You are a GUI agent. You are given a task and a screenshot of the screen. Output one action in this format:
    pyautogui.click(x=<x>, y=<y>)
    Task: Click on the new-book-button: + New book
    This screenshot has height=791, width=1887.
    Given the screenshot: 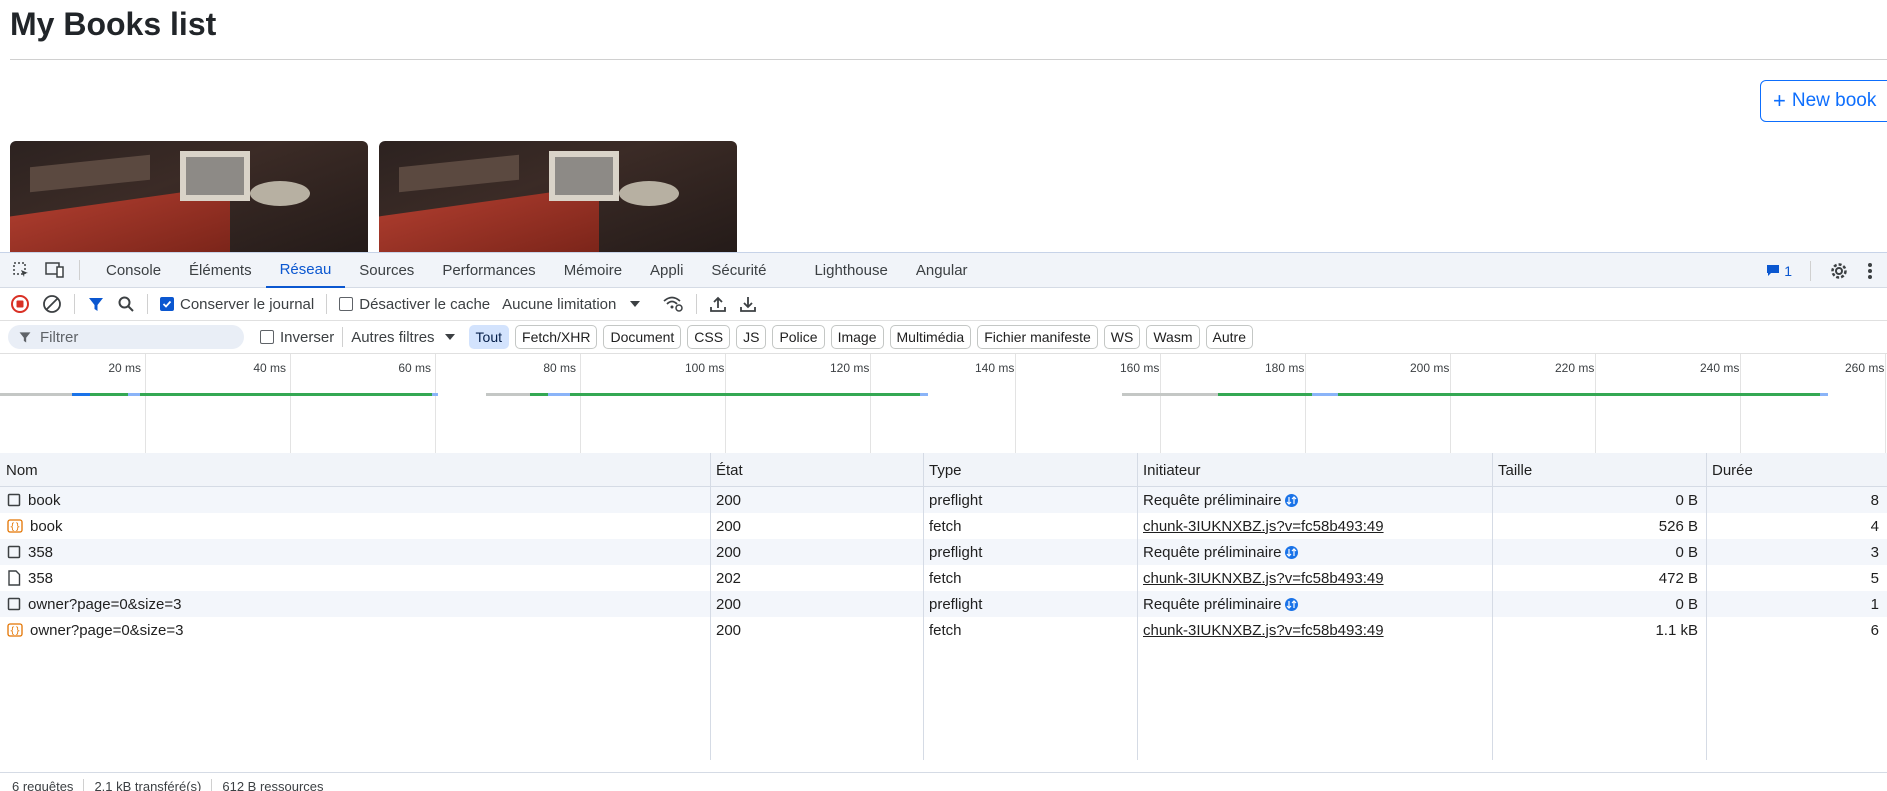 What is the action you would take?
    pyautogui.click(x=1823, y=101)
    